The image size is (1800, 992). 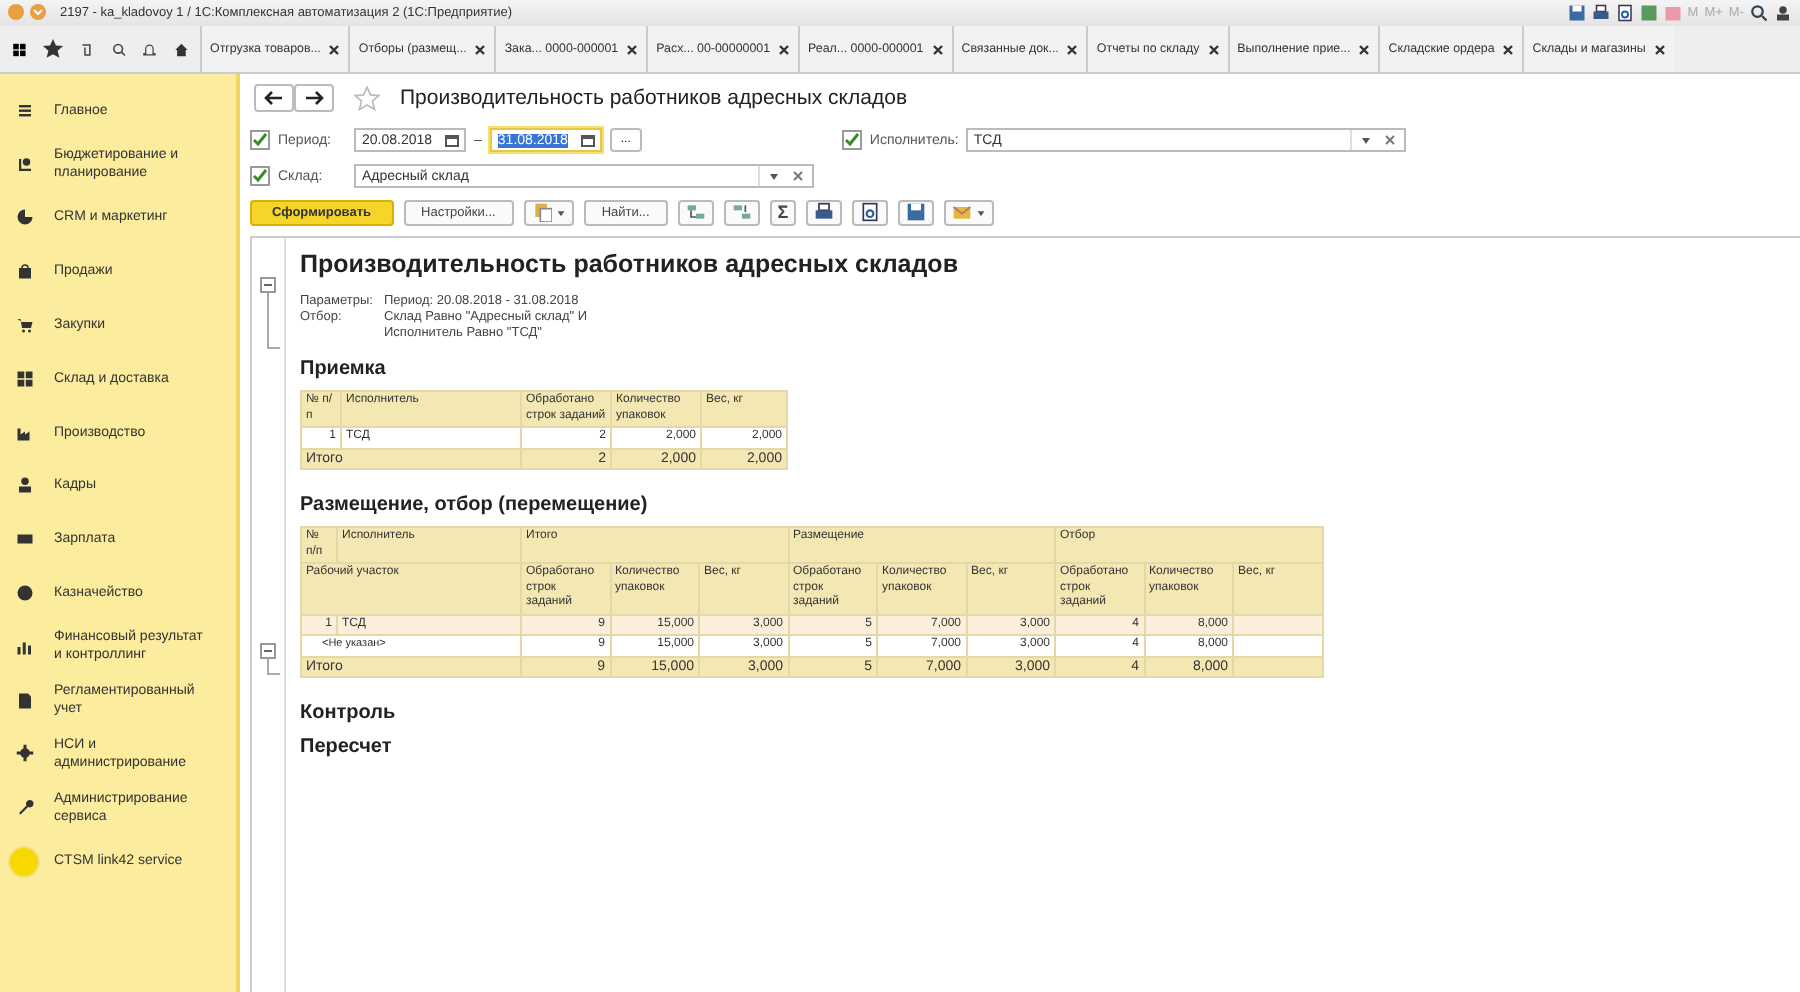 I want to click on settings-icon, so click(x=24, y=753).